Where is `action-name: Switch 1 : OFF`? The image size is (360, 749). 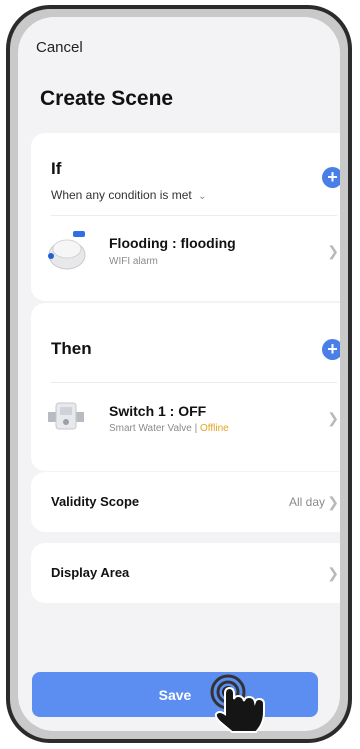
action-name: Switch 1 : OFF is located at coordinates (158, 411).